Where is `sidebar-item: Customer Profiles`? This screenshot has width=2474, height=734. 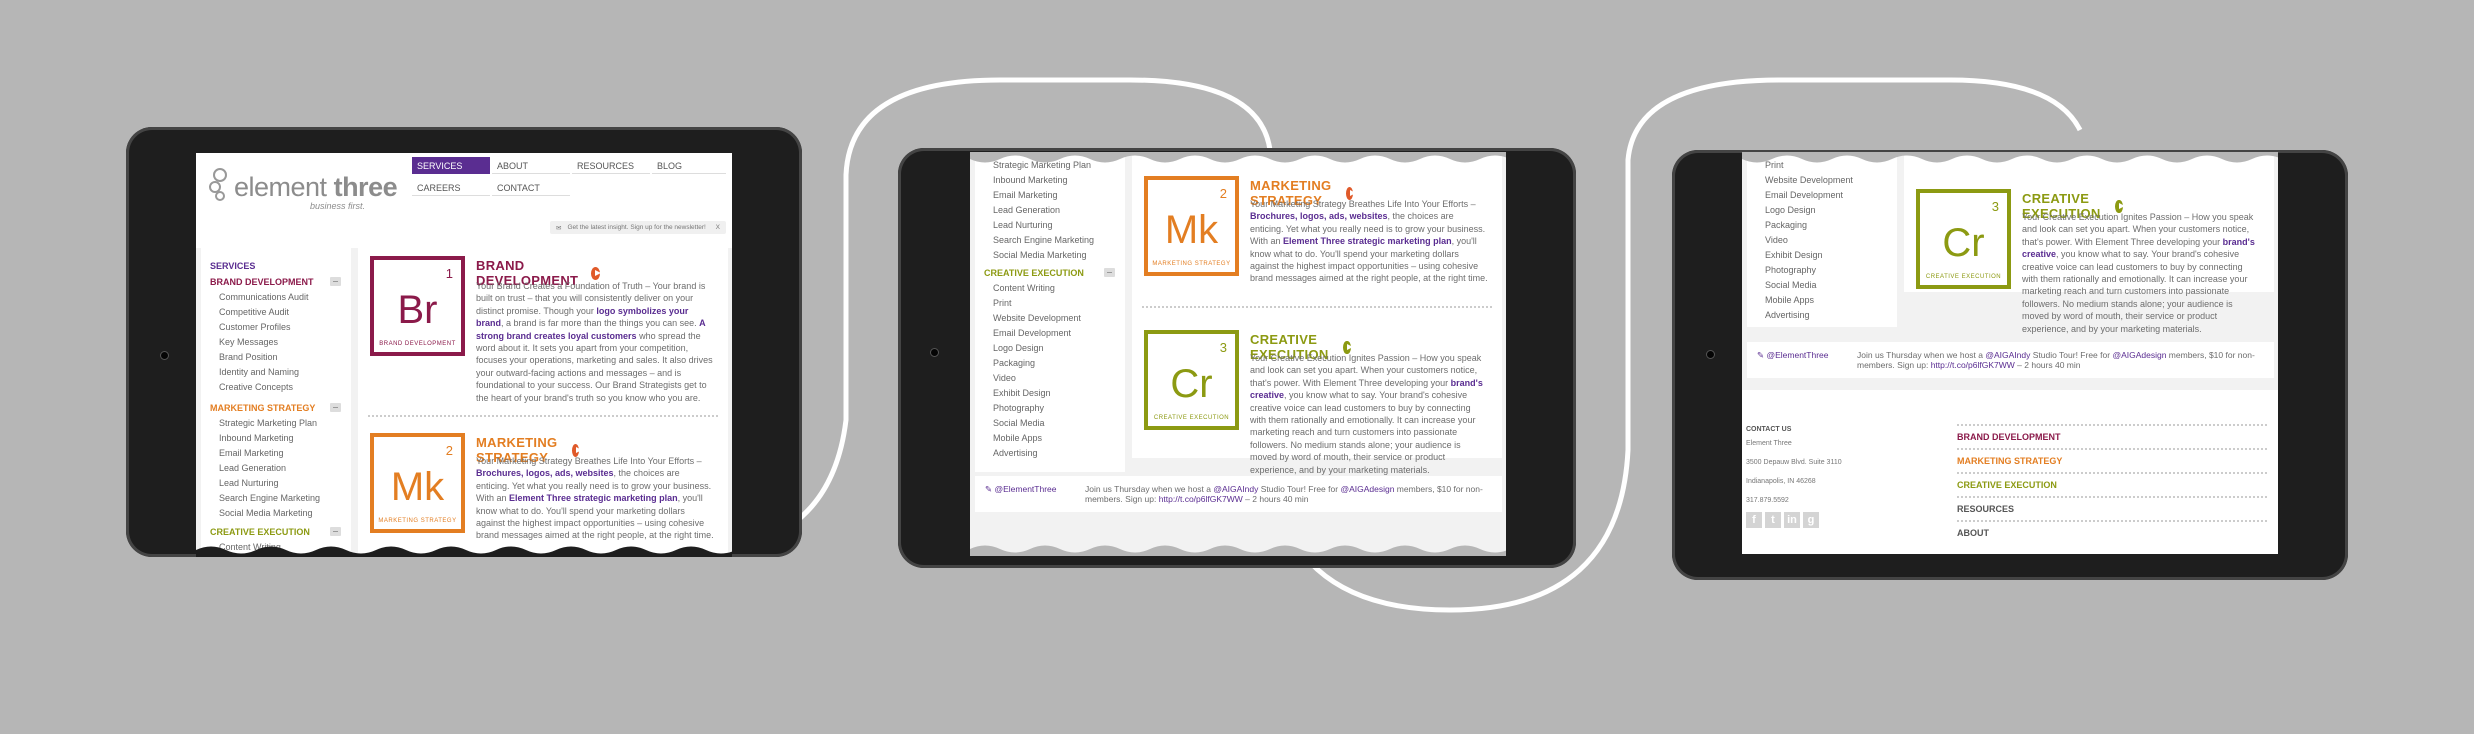
sidebar-item: Customer Profiles is located at coordinates (276, 327).